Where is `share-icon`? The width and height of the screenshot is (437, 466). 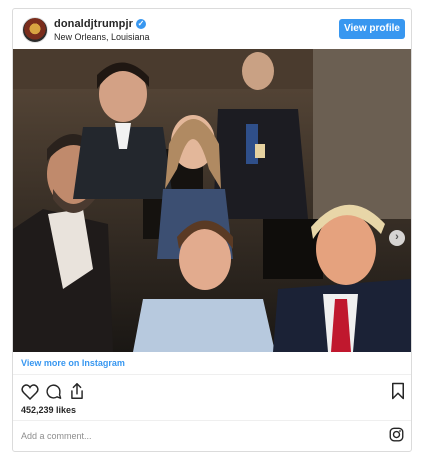
share-icon is located at coordinates (77, 391).